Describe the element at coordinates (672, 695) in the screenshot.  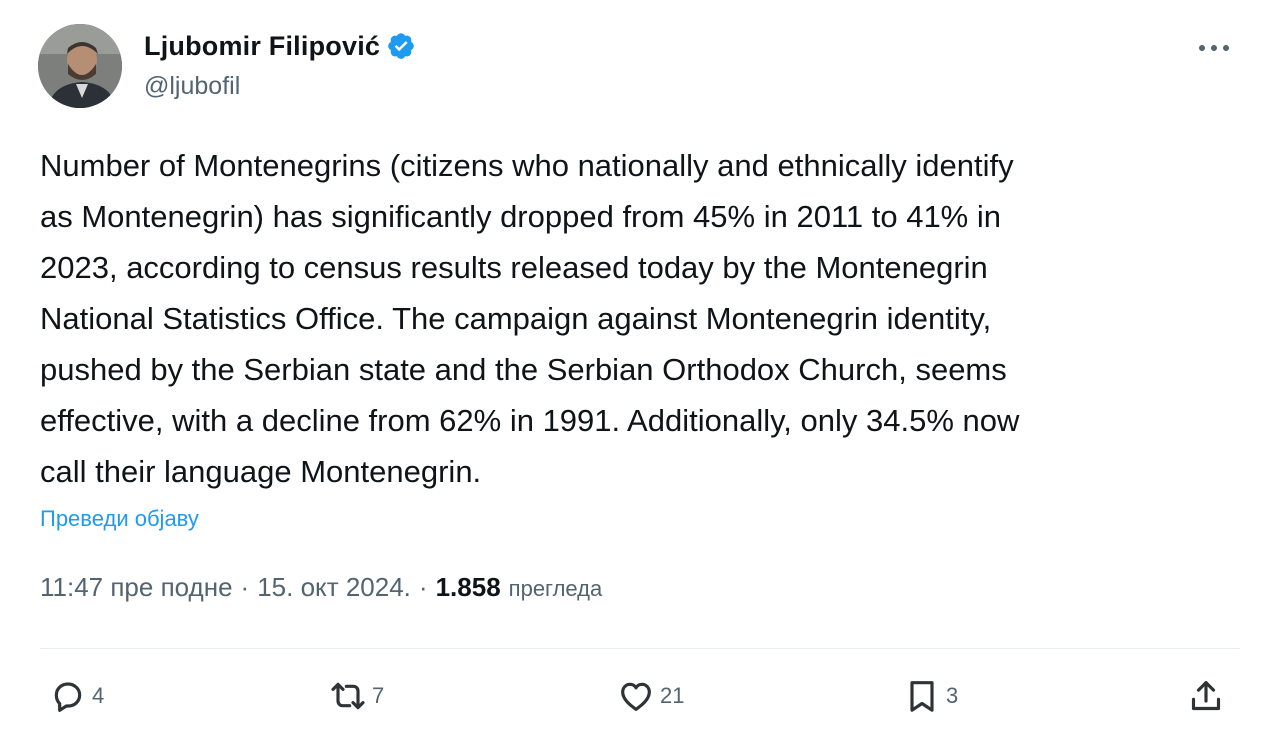
I see `like-count: 21` at that location.